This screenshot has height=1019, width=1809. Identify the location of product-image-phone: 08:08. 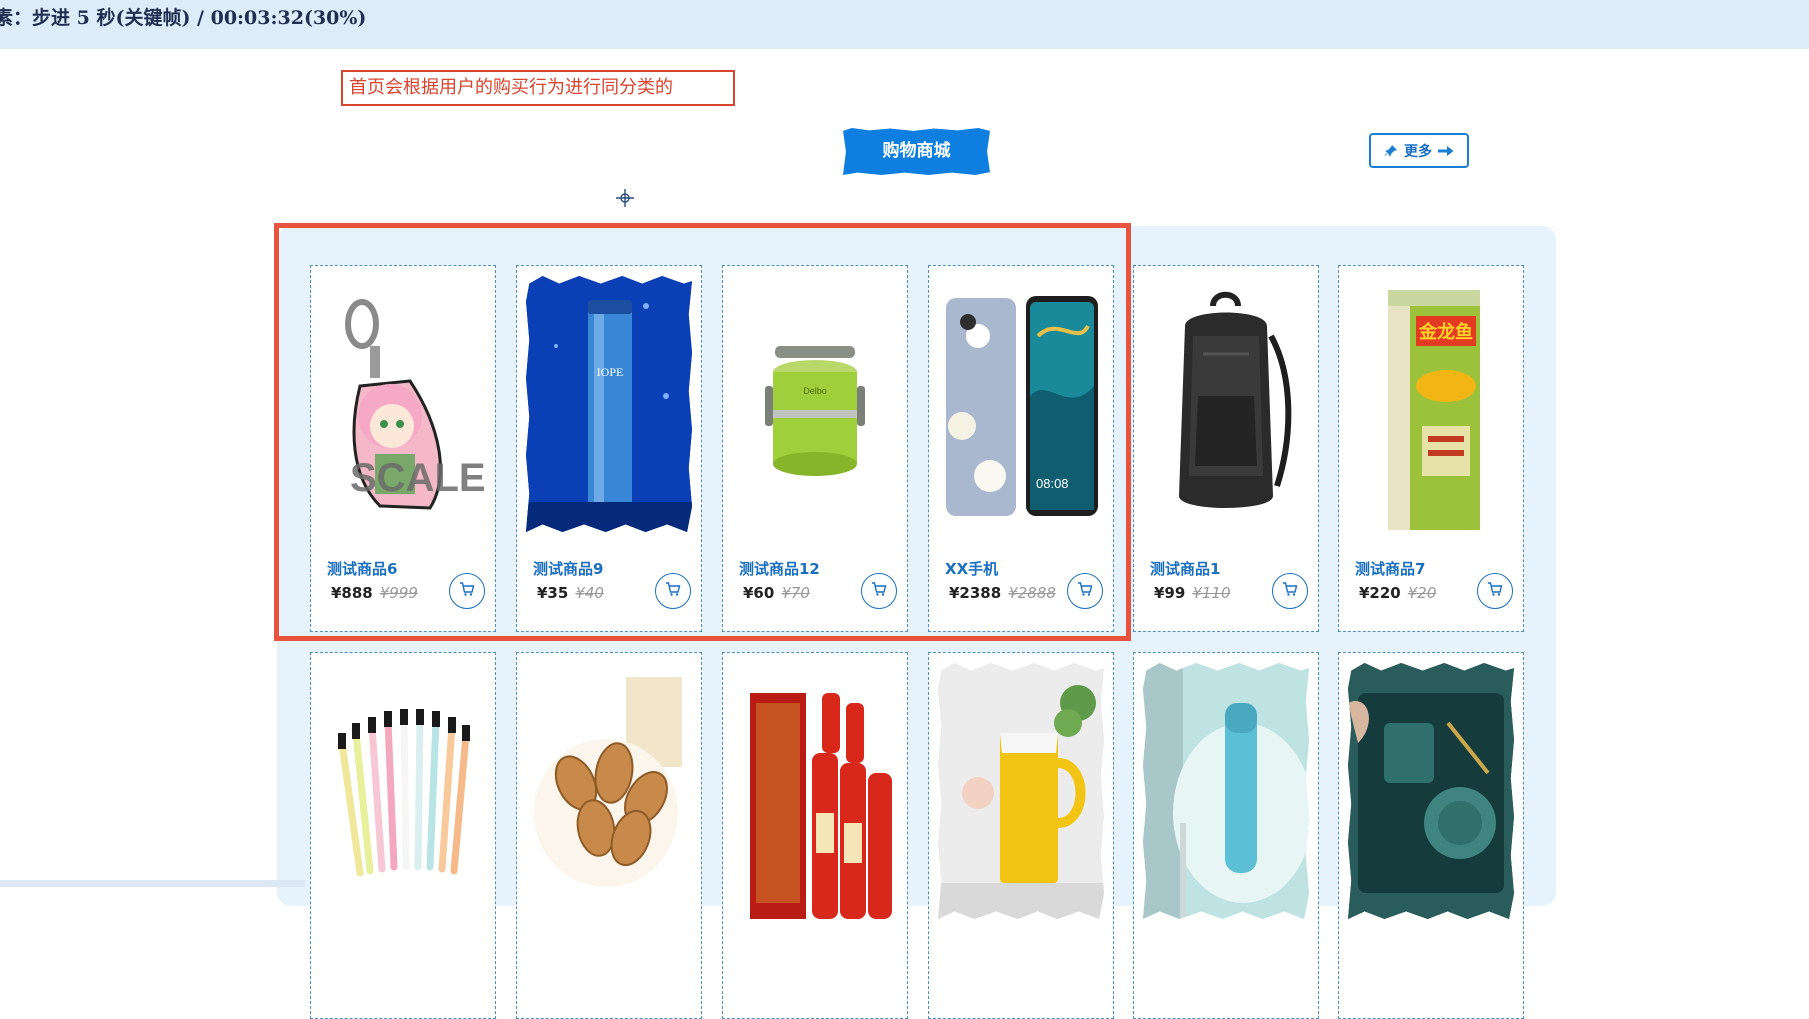
(1021, 404).